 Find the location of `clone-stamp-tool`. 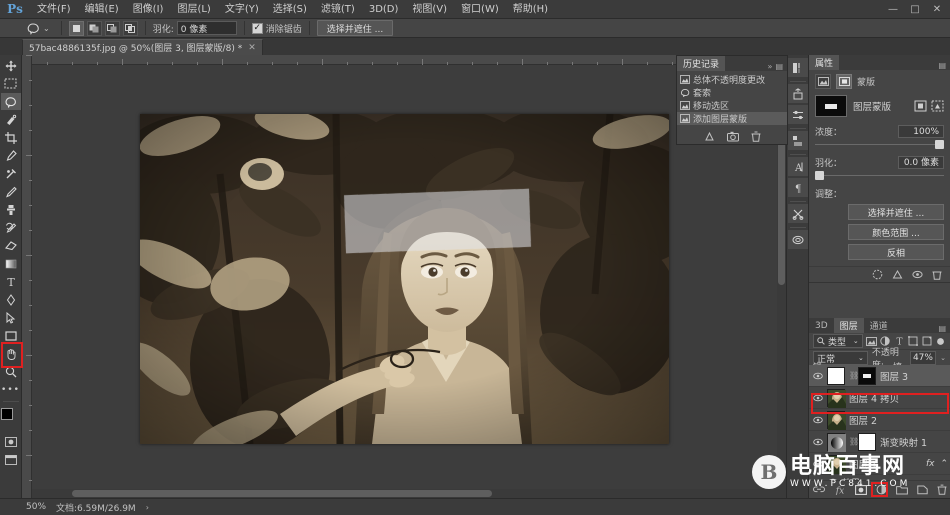

clone-stamp-tool is located at coordinates (11, 209).